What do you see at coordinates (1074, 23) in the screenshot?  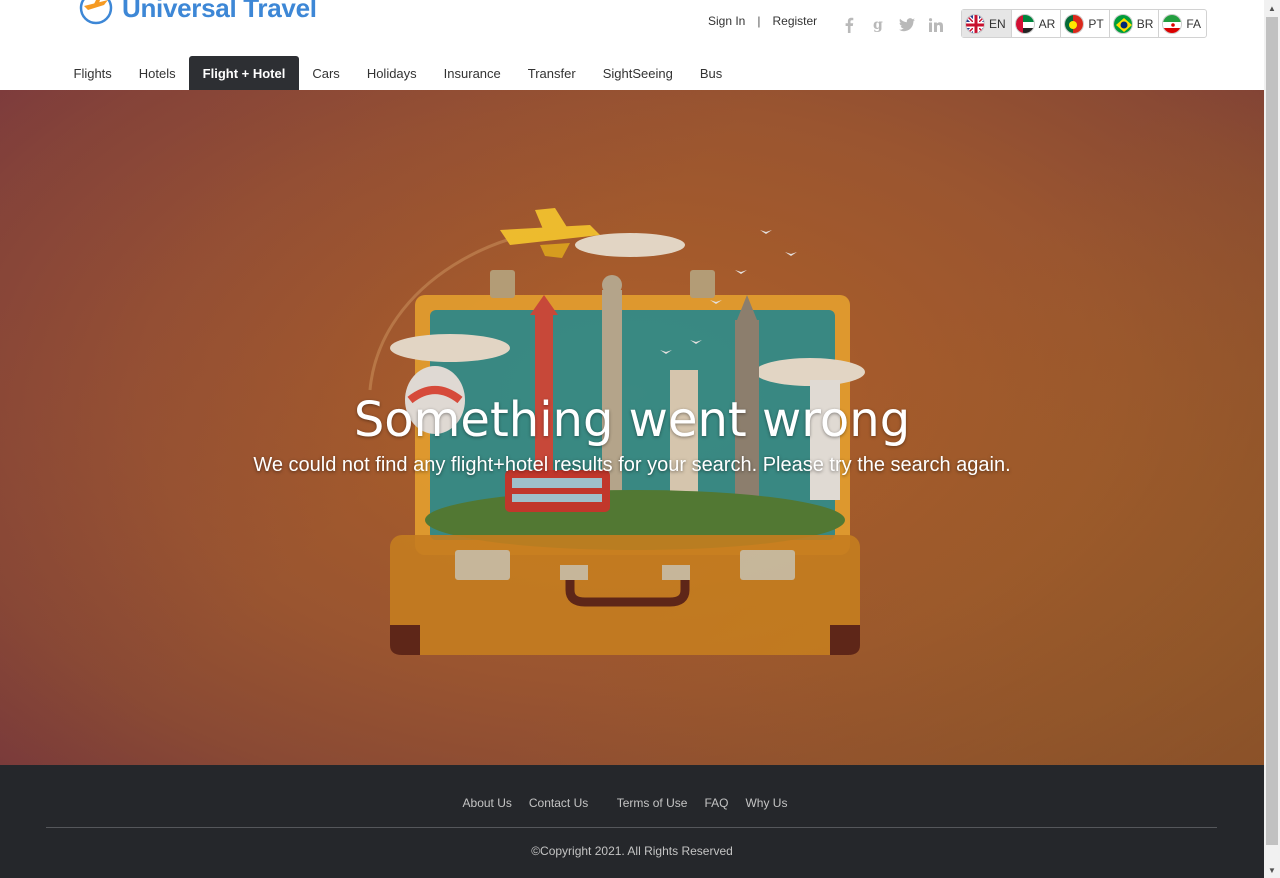 I see `portugal-flag-icon` at bounding box center [1074, 23].